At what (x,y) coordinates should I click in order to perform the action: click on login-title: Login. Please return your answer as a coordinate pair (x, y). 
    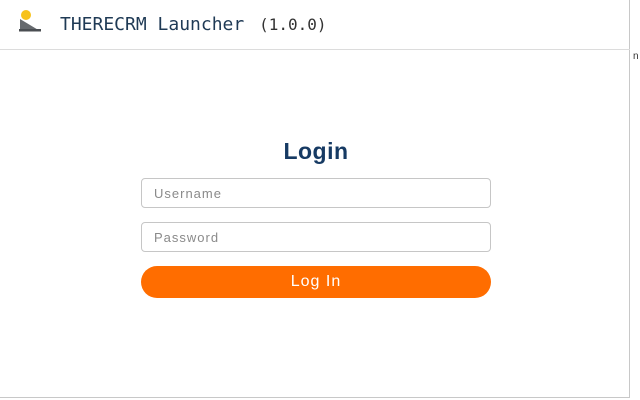
    Looking at the image, I should click on (316, 151).